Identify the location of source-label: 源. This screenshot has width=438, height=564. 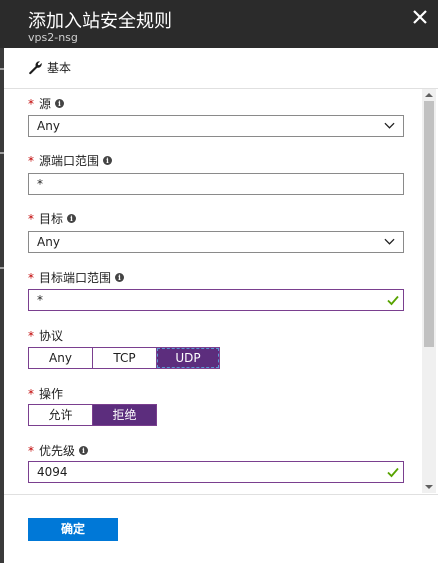
(45, 104).